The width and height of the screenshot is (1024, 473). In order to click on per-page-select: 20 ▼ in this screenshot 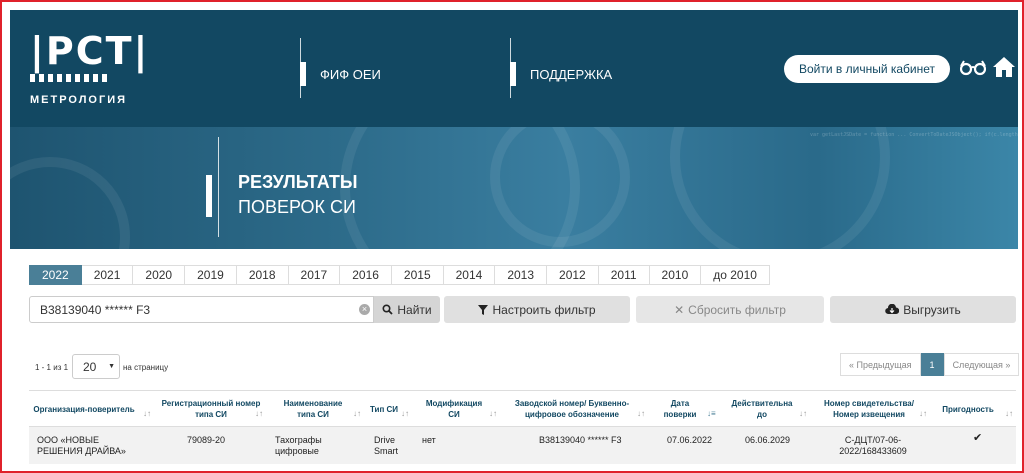, I will do `click(96, 366)`.